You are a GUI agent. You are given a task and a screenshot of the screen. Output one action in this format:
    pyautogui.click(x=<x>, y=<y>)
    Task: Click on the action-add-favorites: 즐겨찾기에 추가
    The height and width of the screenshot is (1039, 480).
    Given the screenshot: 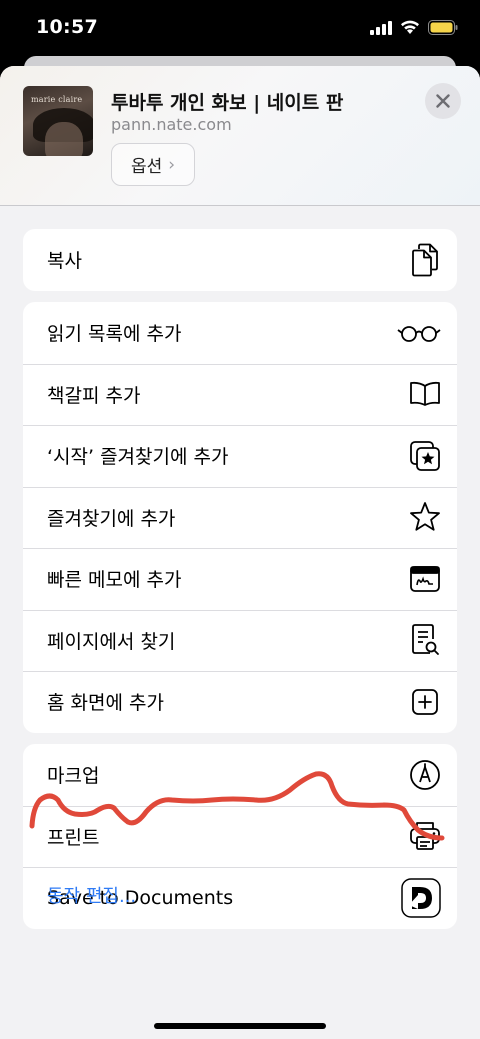 What is the action you would take?
    pyautogui.click(x=240, y=517)
    